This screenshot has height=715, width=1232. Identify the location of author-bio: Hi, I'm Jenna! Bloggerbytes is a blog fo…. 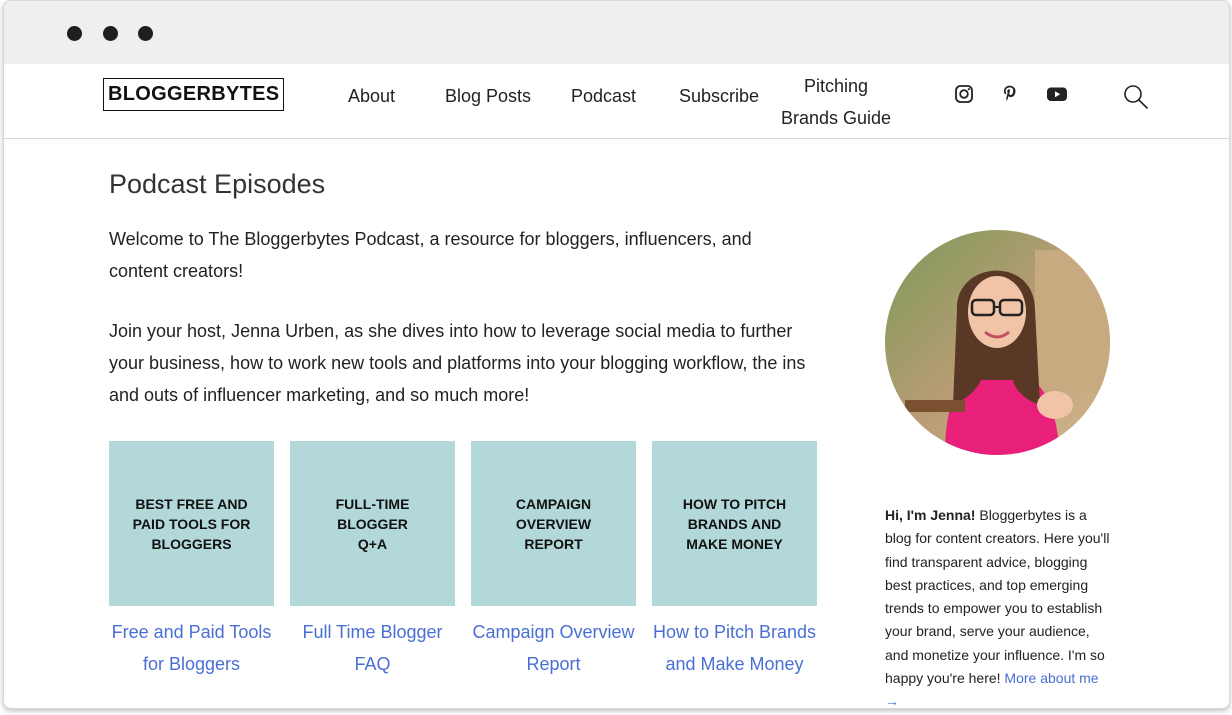
(999, 606).